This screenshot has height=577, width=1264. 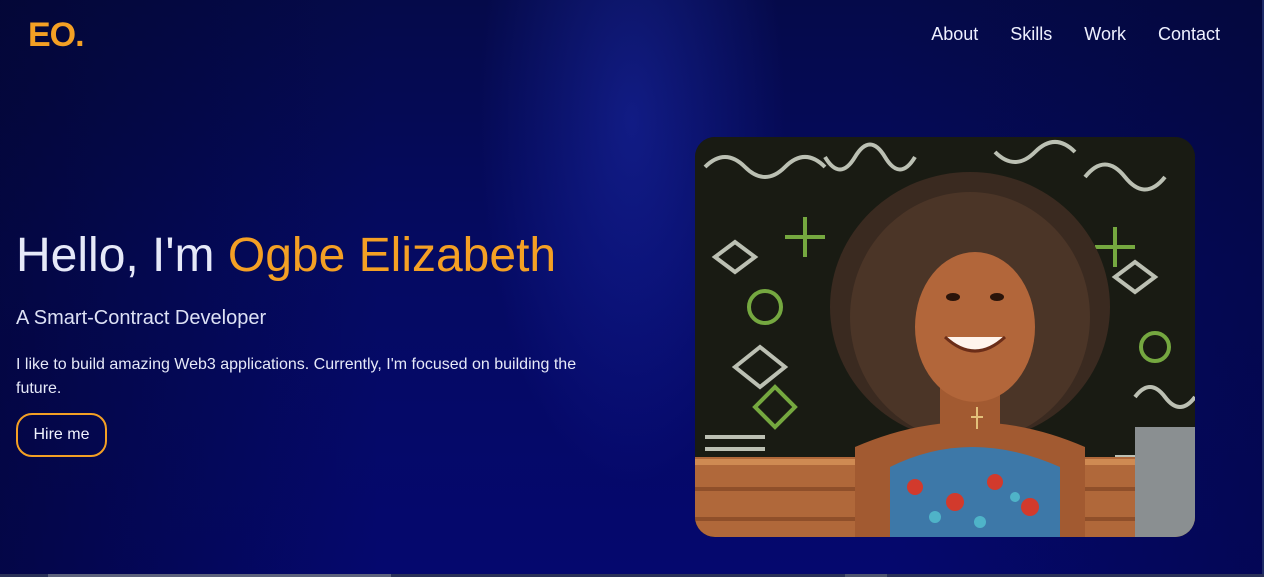 What do you see at coordinates (122, 255) in the screenshot?
I see `hero-greeting: Hello, I'm` at bounding box center [122, 255].